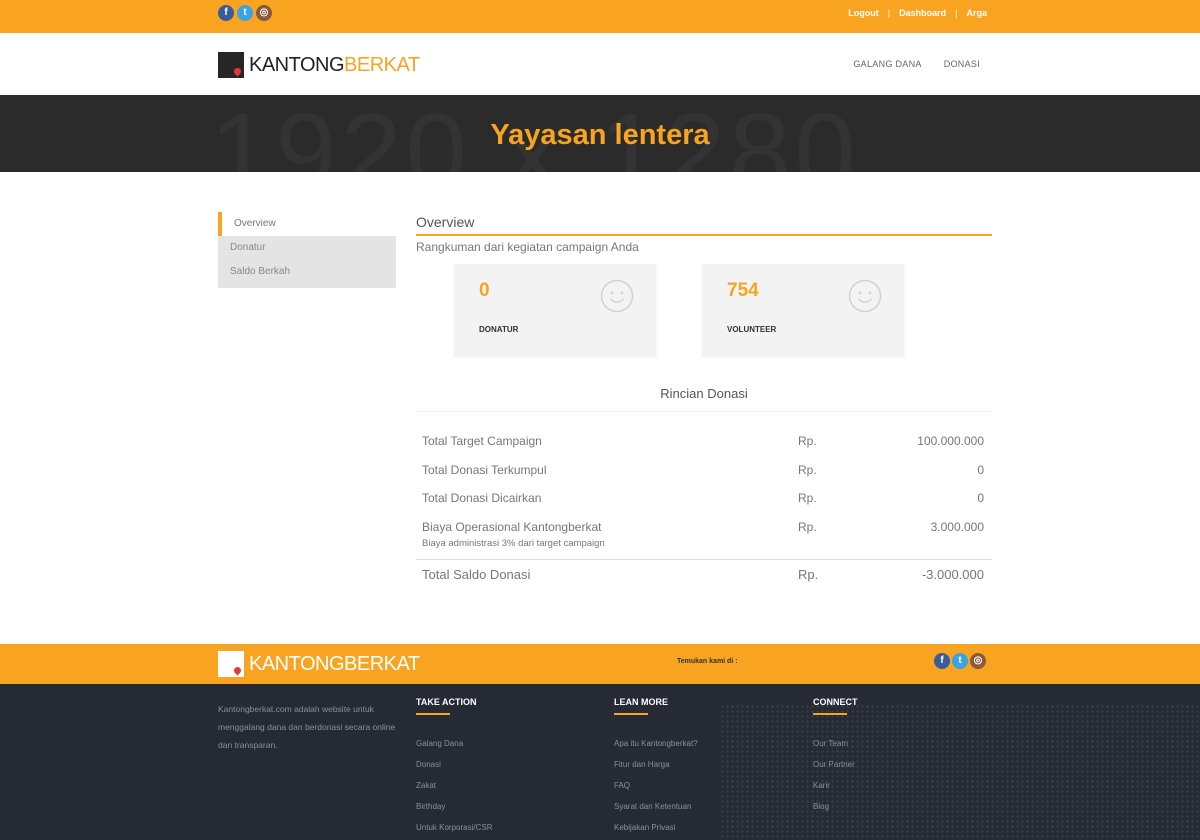  I want to click on account-links: Logout | Dashboard | Arga, so click(917, 13).